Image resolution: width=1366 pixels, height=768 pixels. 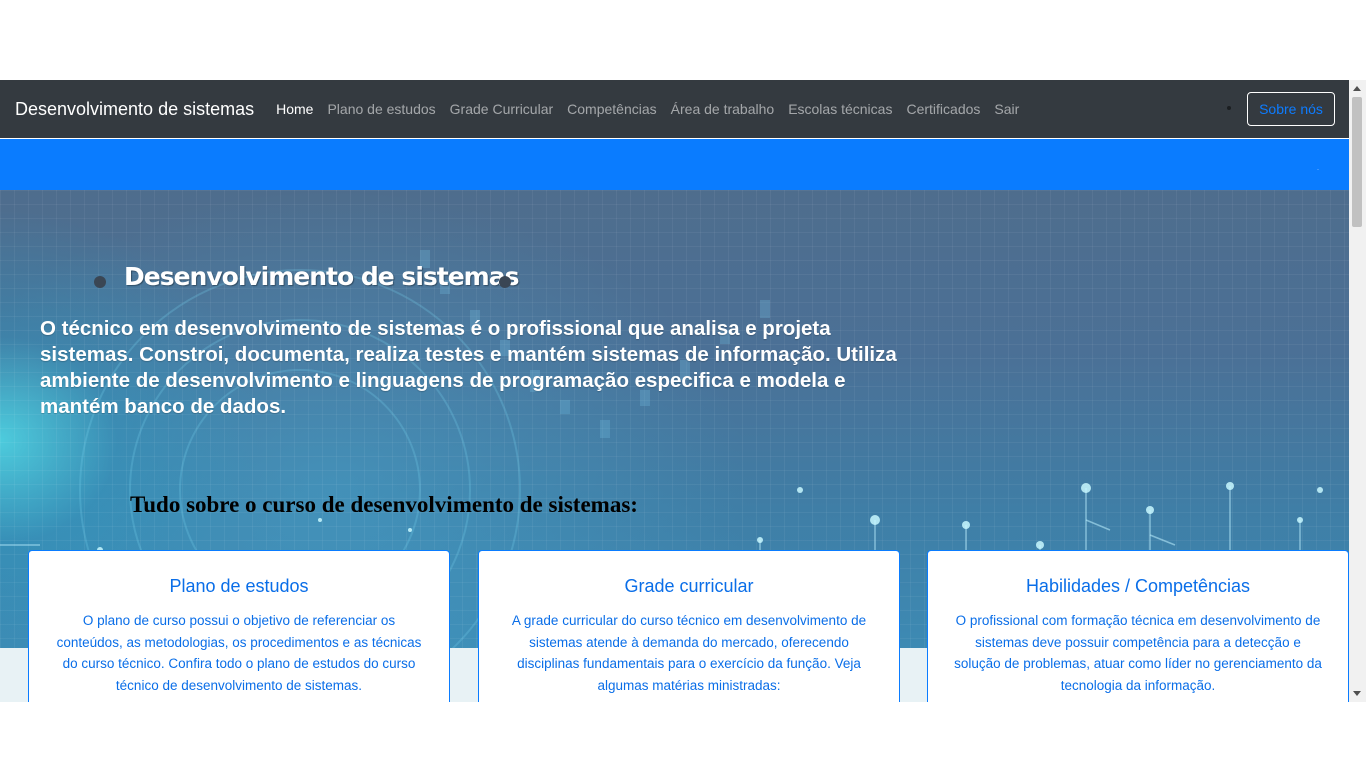 What do you see at coordinates (134, 109) in the screenshot?
I see `navbar-brand: Desenvolvimento de sistemas` at bounding box center [134, 109].